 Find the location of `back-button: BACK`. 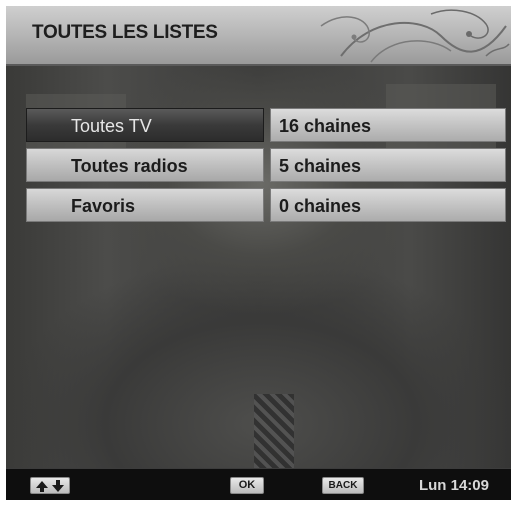

back-button: BACK is located at coordinates (343, 485).